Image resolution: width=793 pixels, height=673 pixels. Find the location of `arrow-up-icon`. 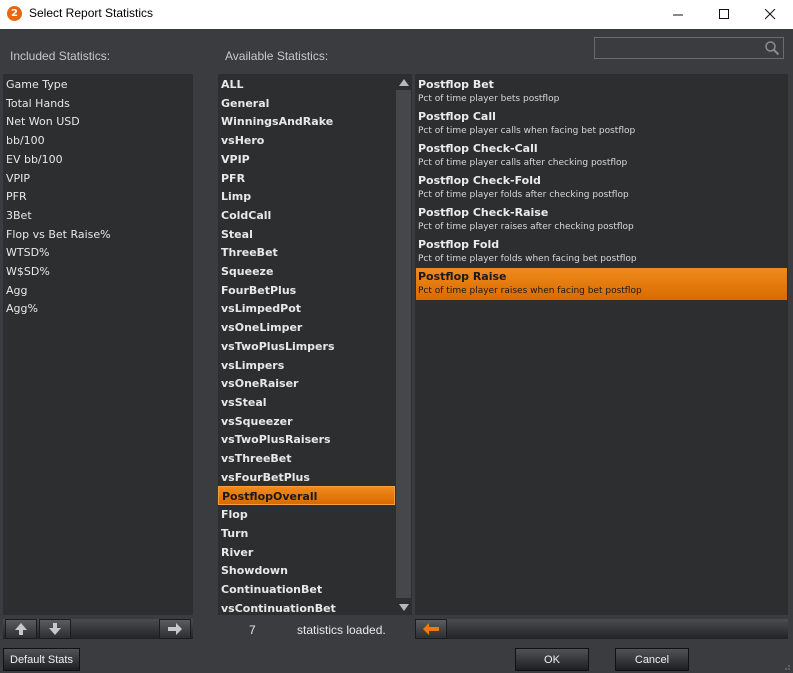

arrow-up-icon is located at coordinates (21, 629).